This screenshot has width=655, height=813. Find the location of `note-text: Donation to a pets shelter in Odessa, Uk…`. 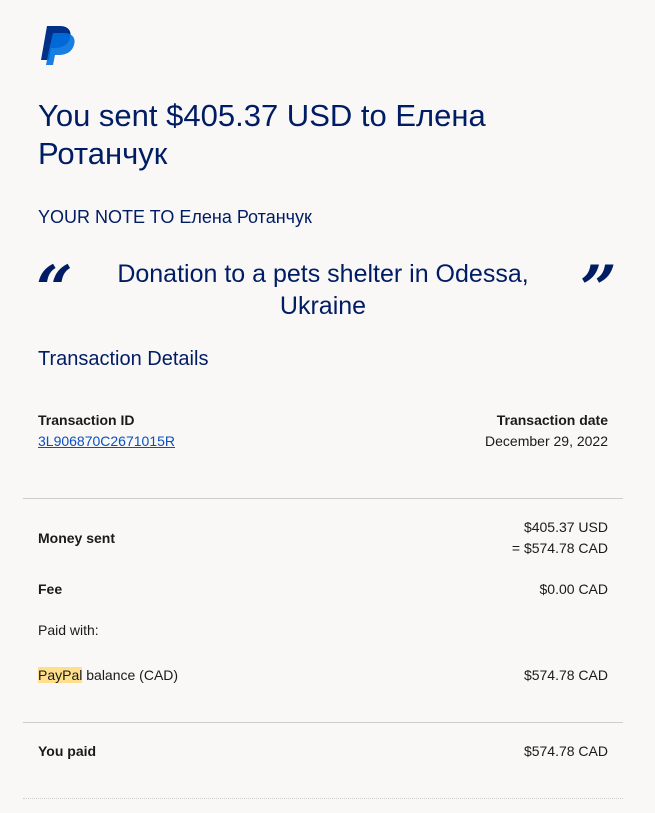

note-text: Donation to a pets shelter in Odessa, Uk… is located at coordinates (323, 290).